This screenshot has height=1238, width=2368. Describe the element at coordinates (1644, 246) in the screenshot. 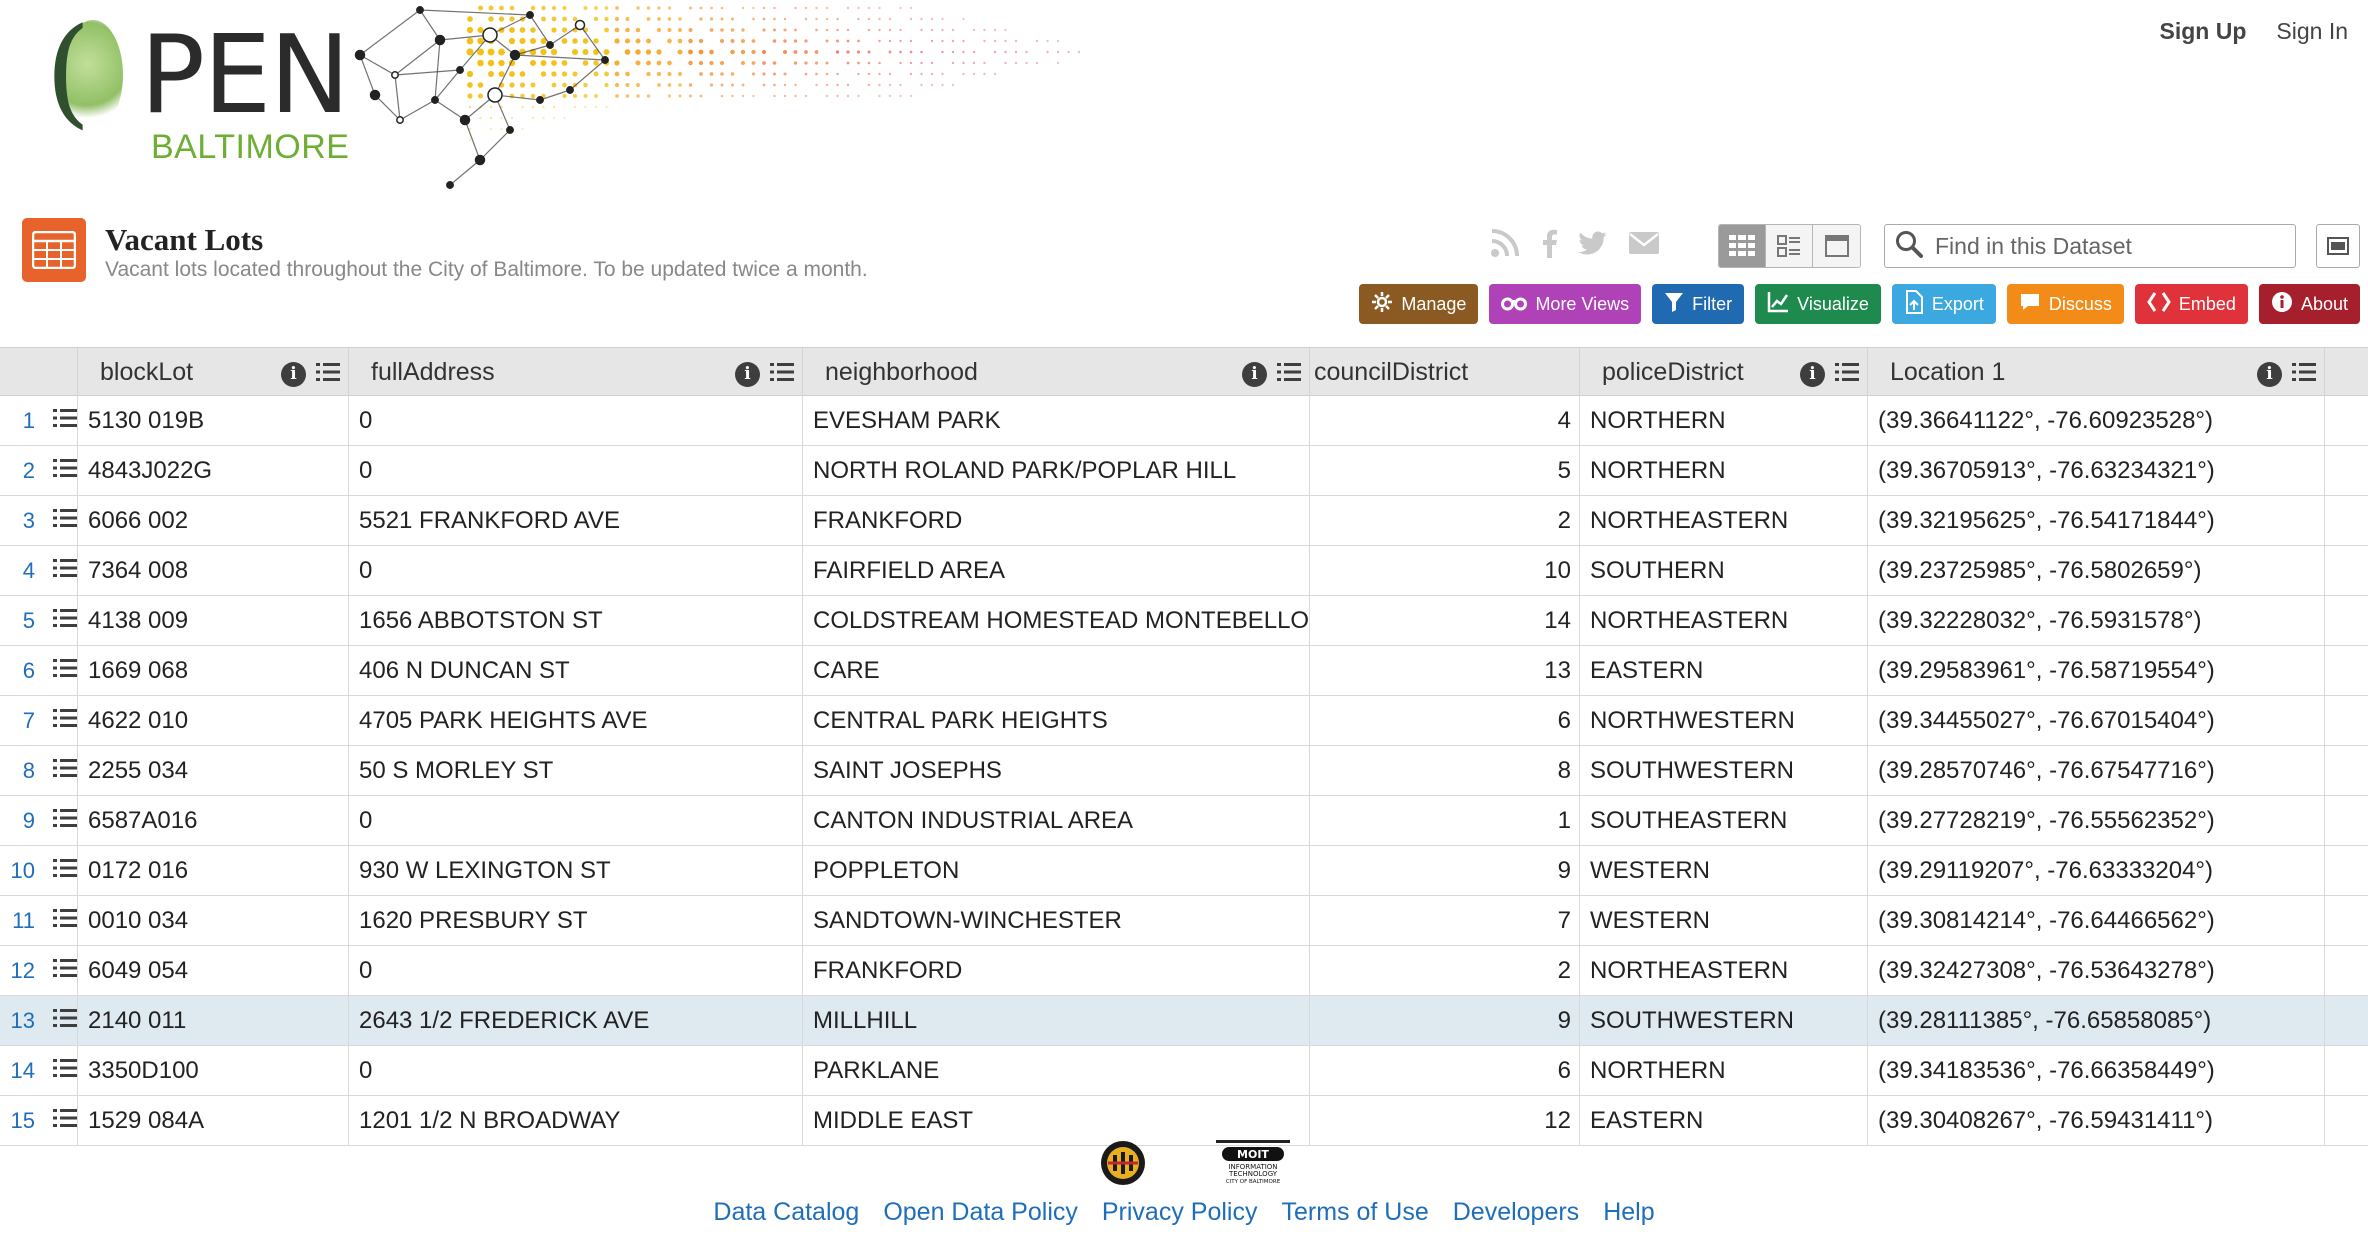

I see `email-icon` at that location.